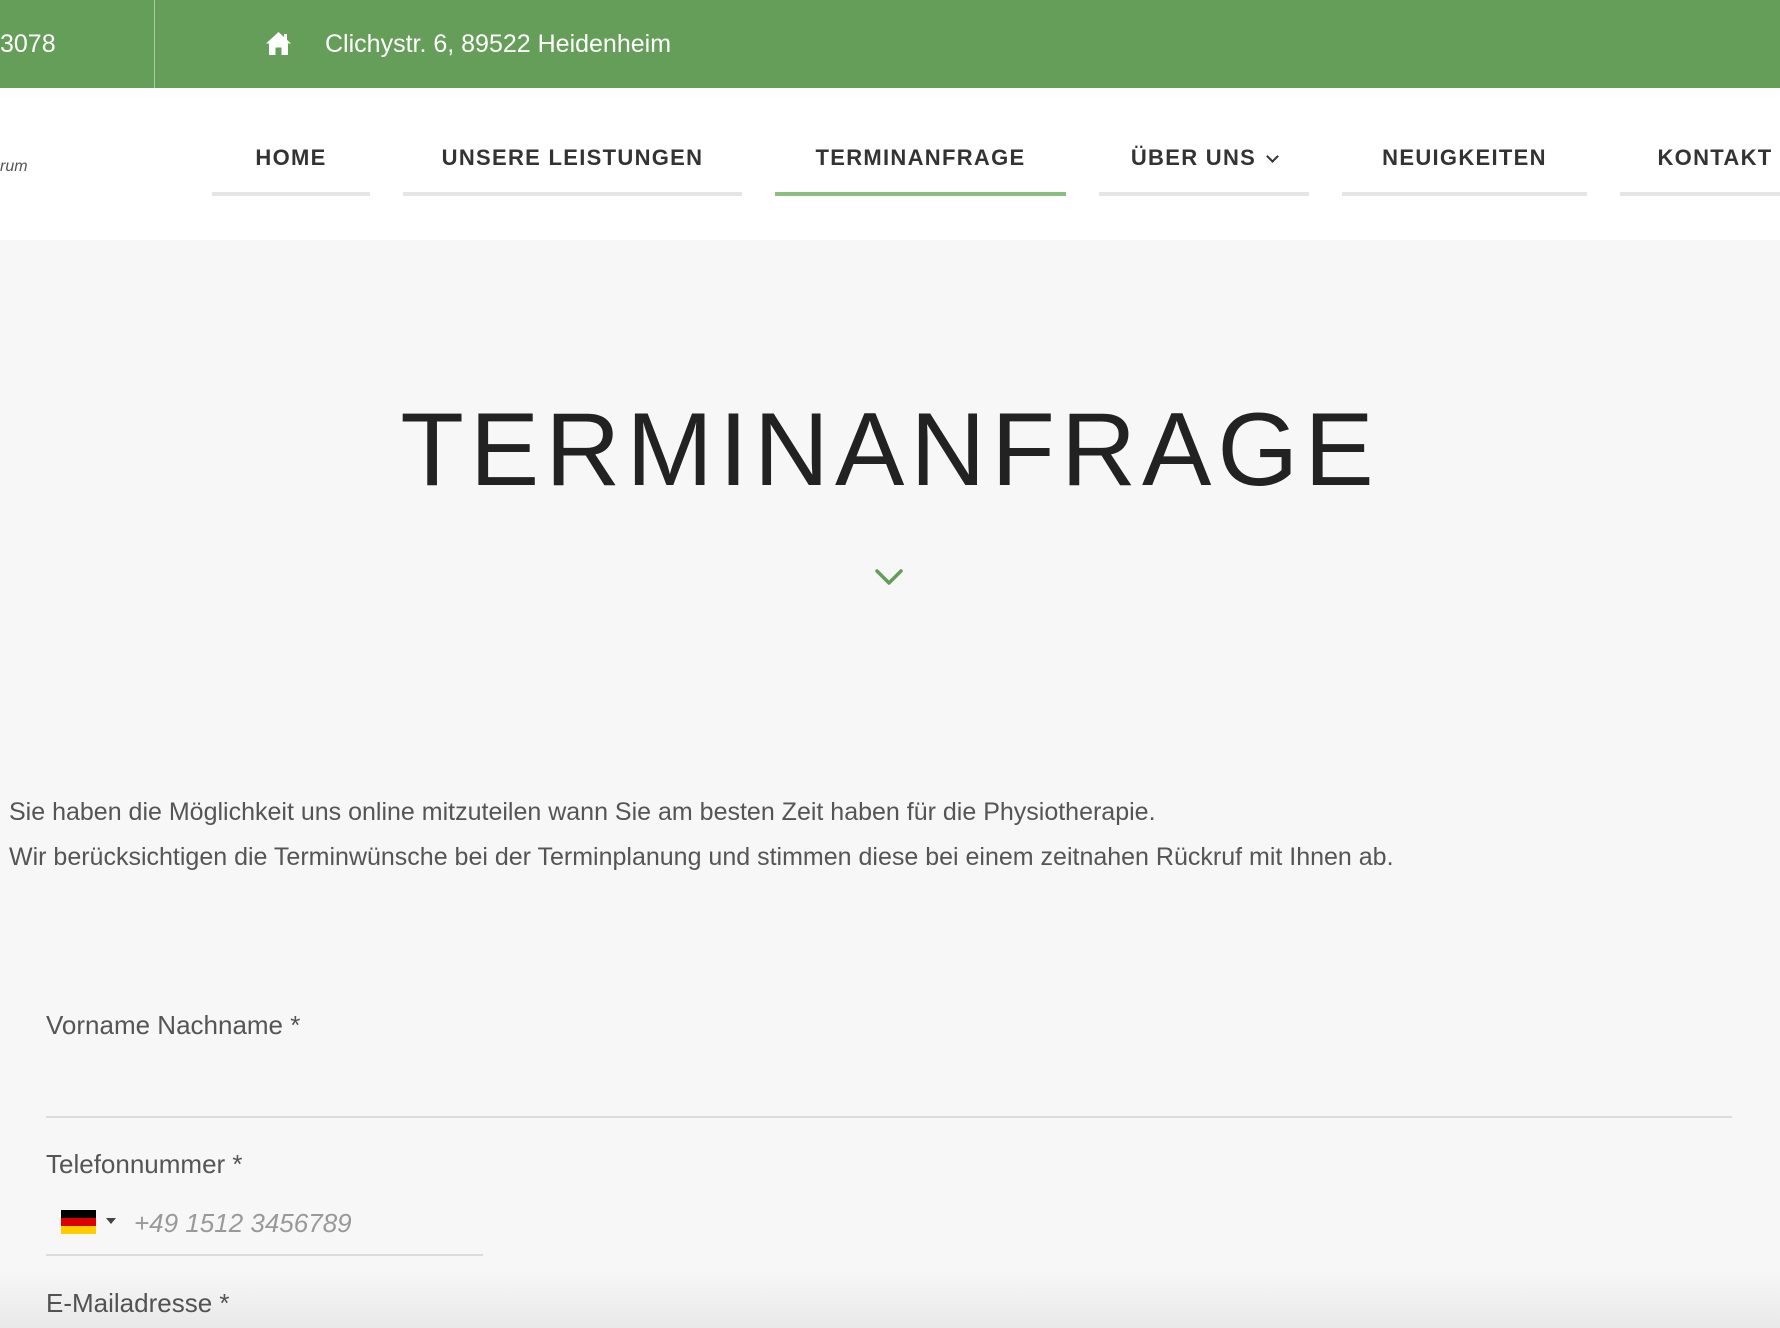  I want to click on top-info-bar: 3078 Clichystr. 6, 89522 Heidenheim, so click(890, 44).